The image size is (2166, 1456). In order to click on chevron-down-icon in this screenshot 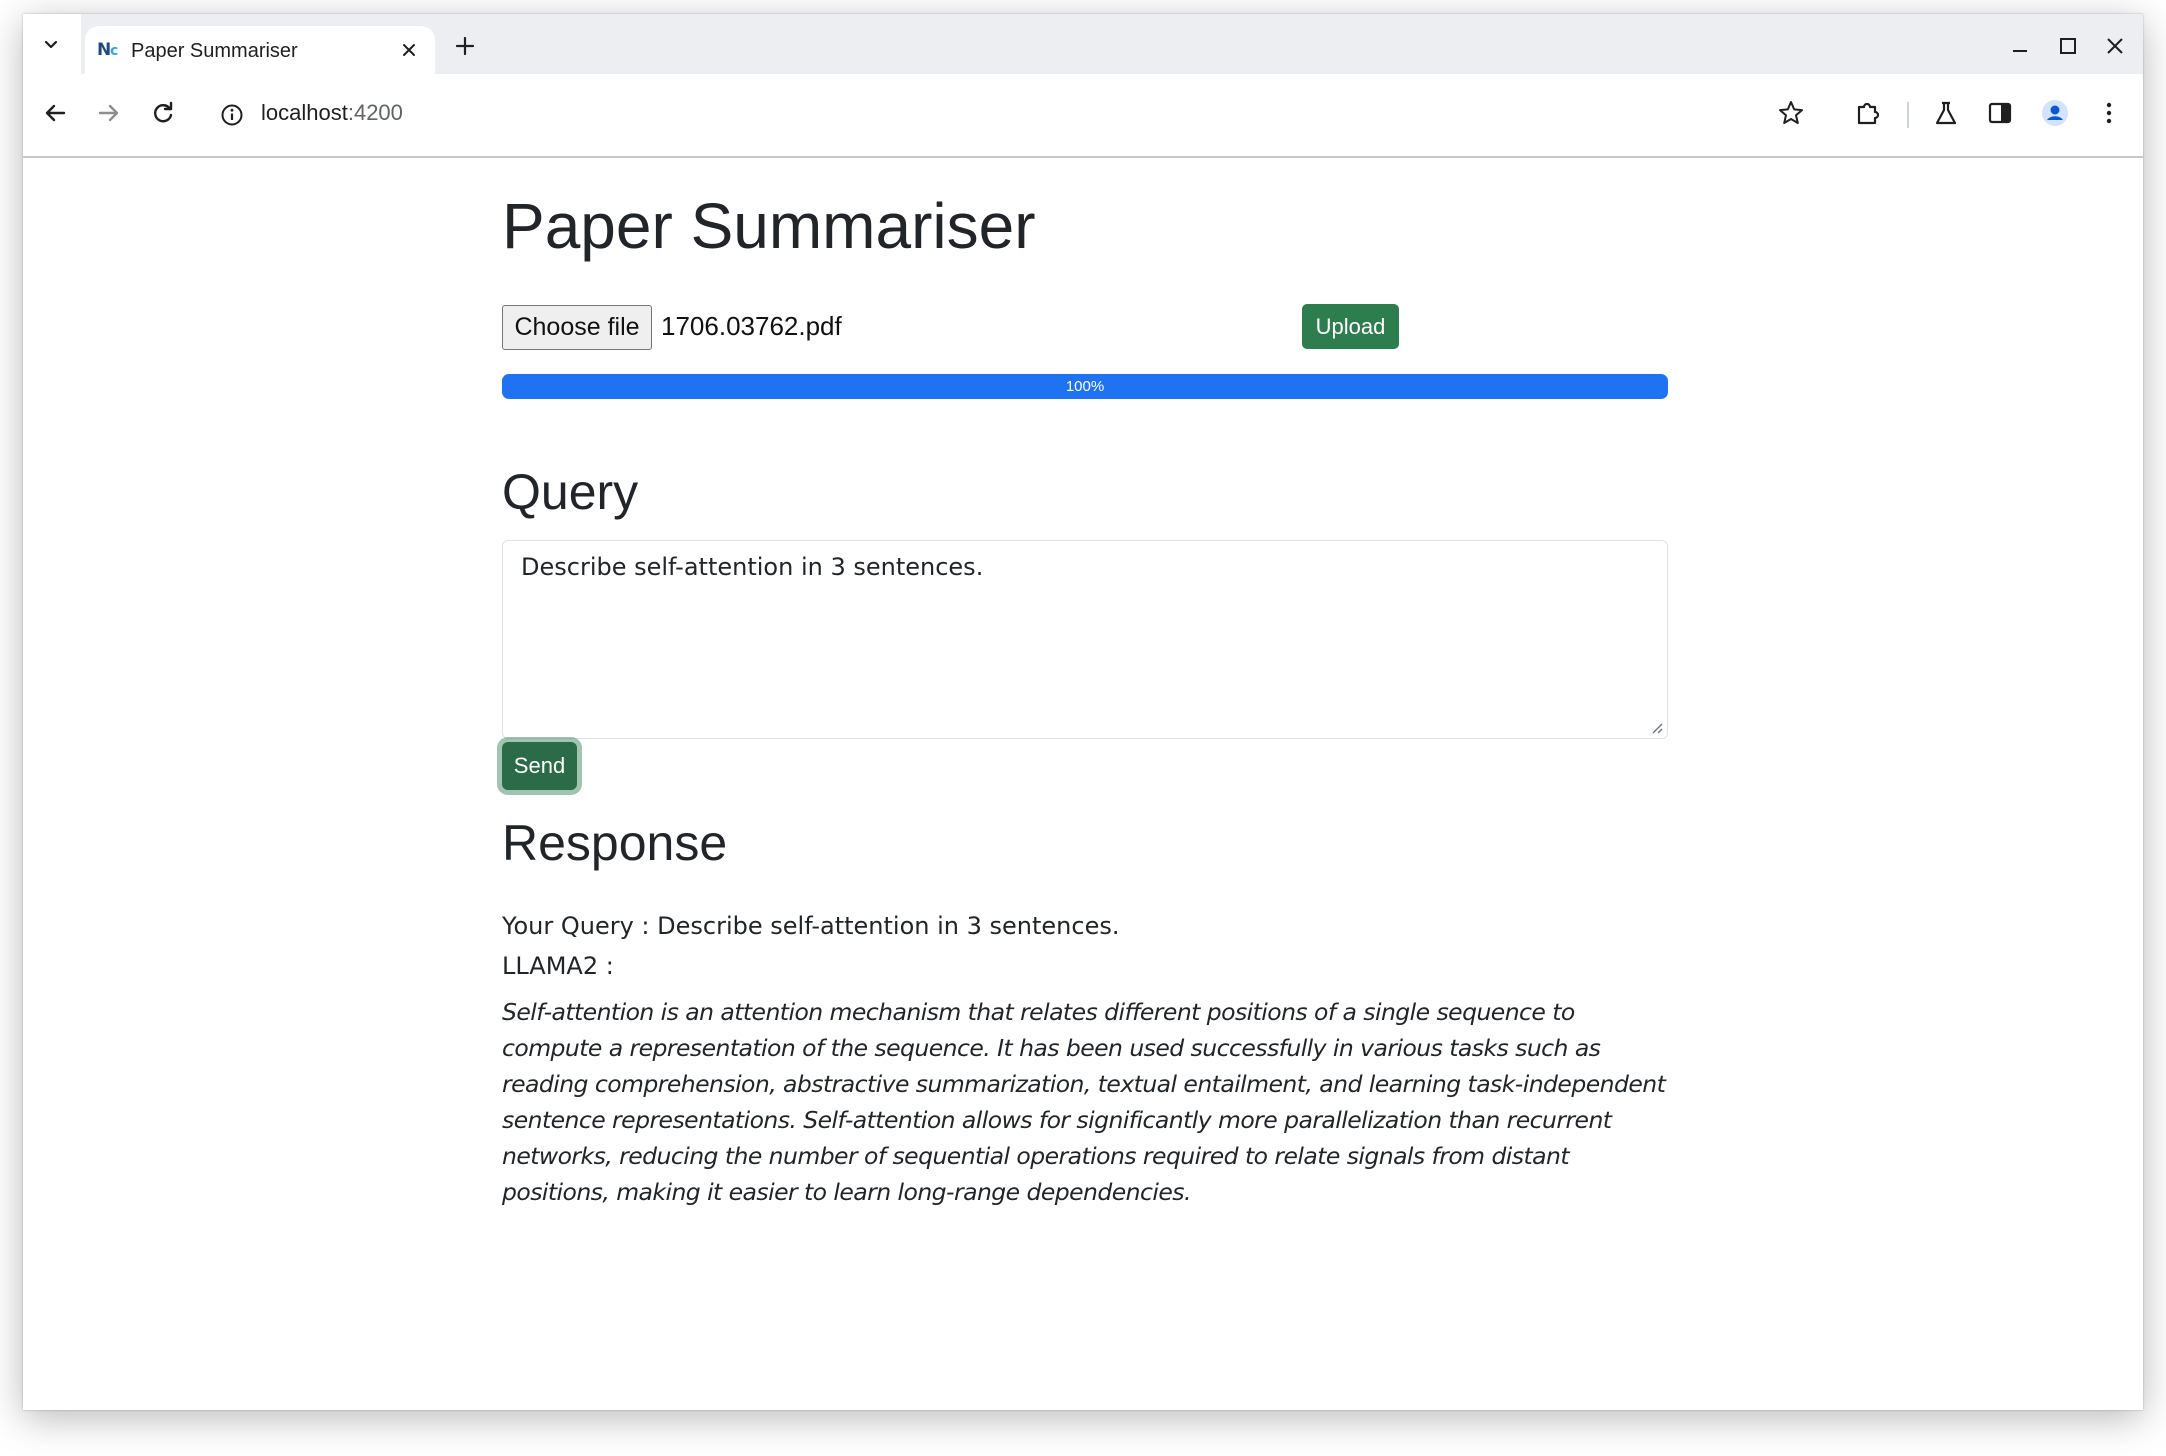, I will do `click(51, 44)`.